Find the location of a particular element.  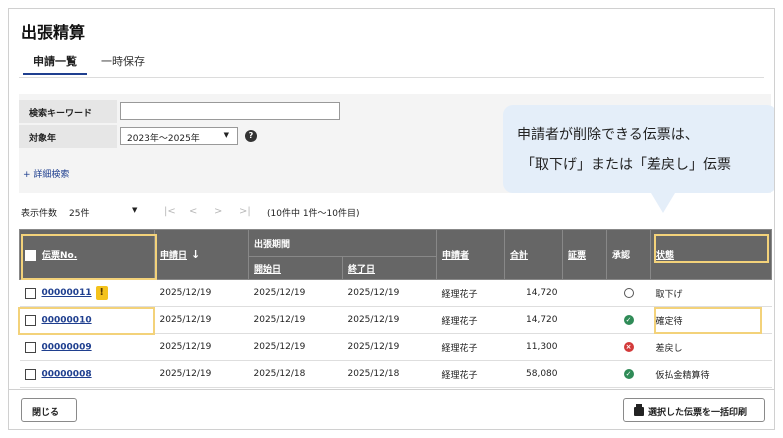

status-cell: 差戻し is located at coordinates (711, 347).